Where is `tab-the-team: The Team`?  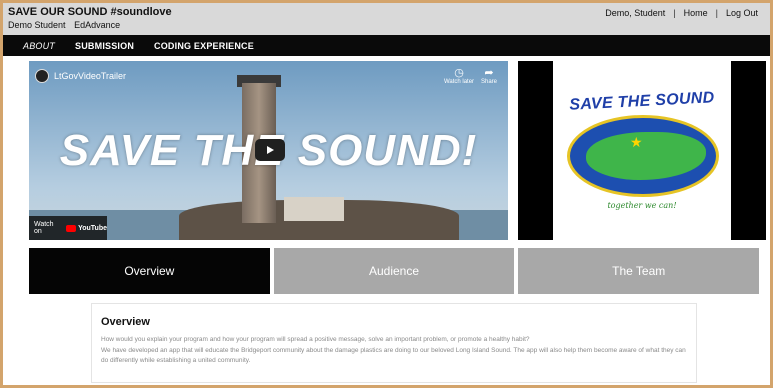 tab-the-team: The Team is located at coordinates (639, 271).